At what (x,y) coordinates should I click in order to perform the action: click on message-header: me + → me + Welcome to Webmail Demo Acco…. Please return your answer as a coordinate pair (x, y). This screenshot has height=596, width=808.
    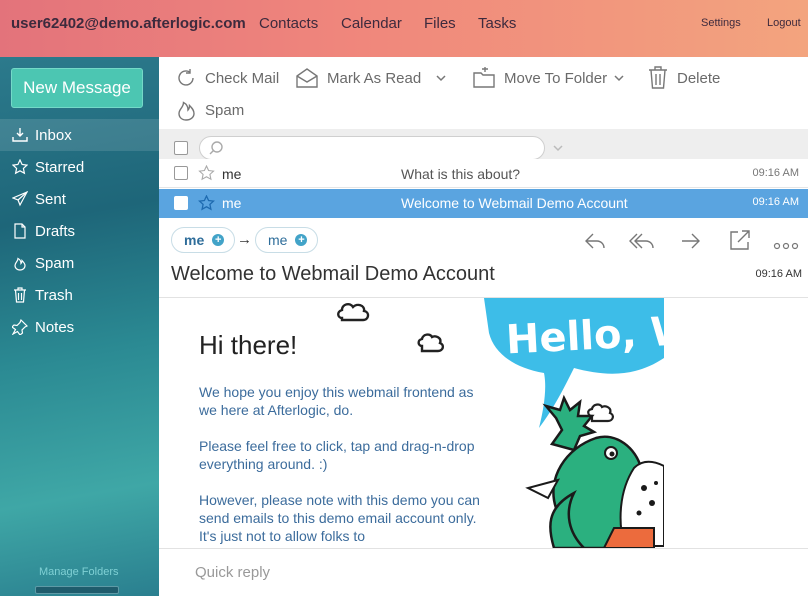
    Looking at the image, I should click on (483, 260).